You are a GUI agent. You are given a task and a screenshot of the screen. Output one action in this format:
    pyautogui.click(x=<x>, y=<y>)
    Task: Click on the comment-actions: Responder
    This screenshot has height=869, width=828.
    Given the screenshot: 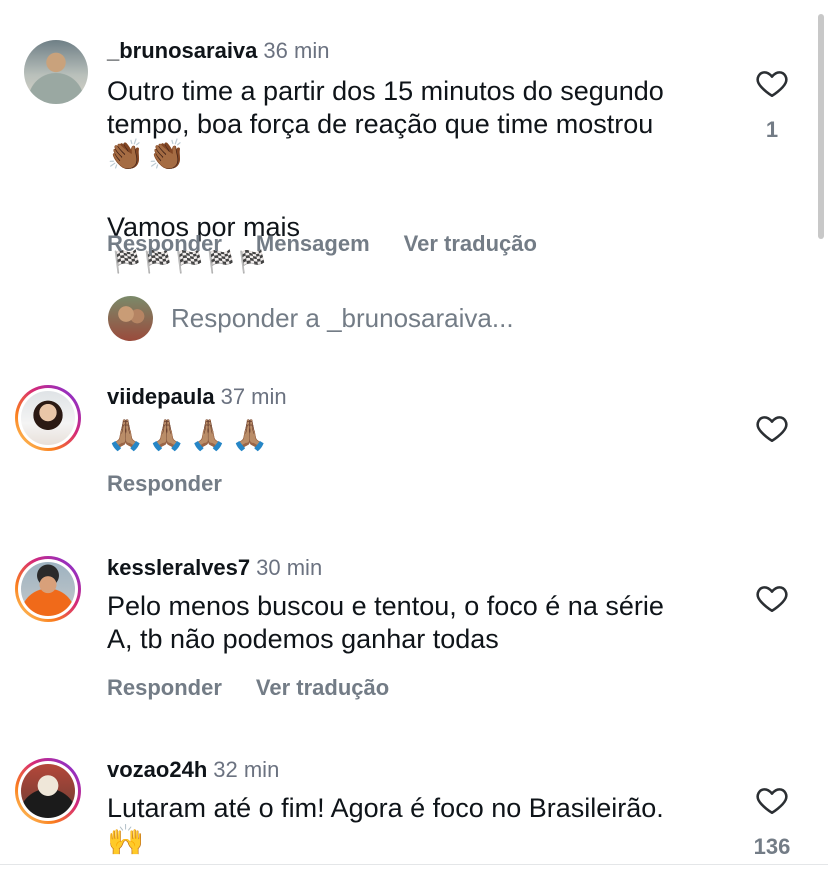 What is the action you would take?
    pyautogui.click(x=164, y=484)
    